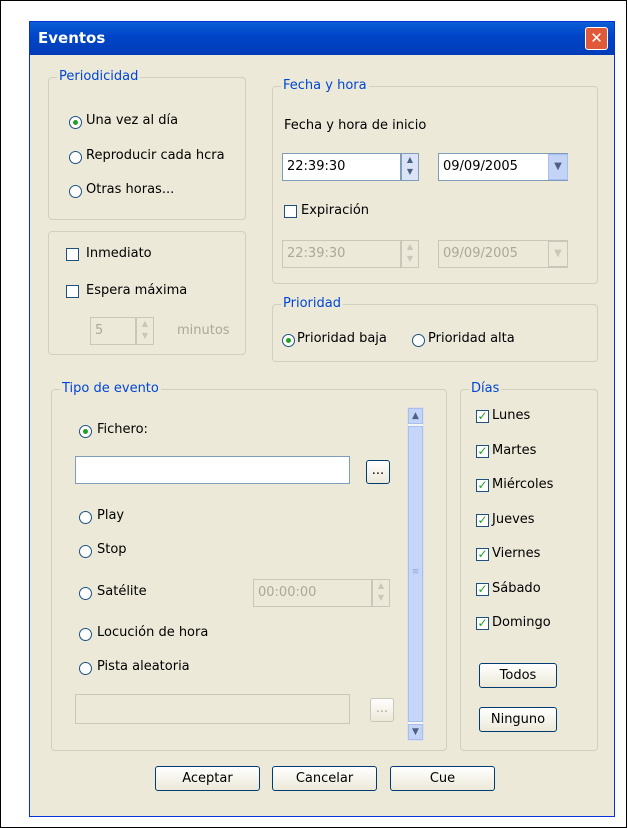  I want to click on inmediato-label: Inmediato, so click(119, 253).